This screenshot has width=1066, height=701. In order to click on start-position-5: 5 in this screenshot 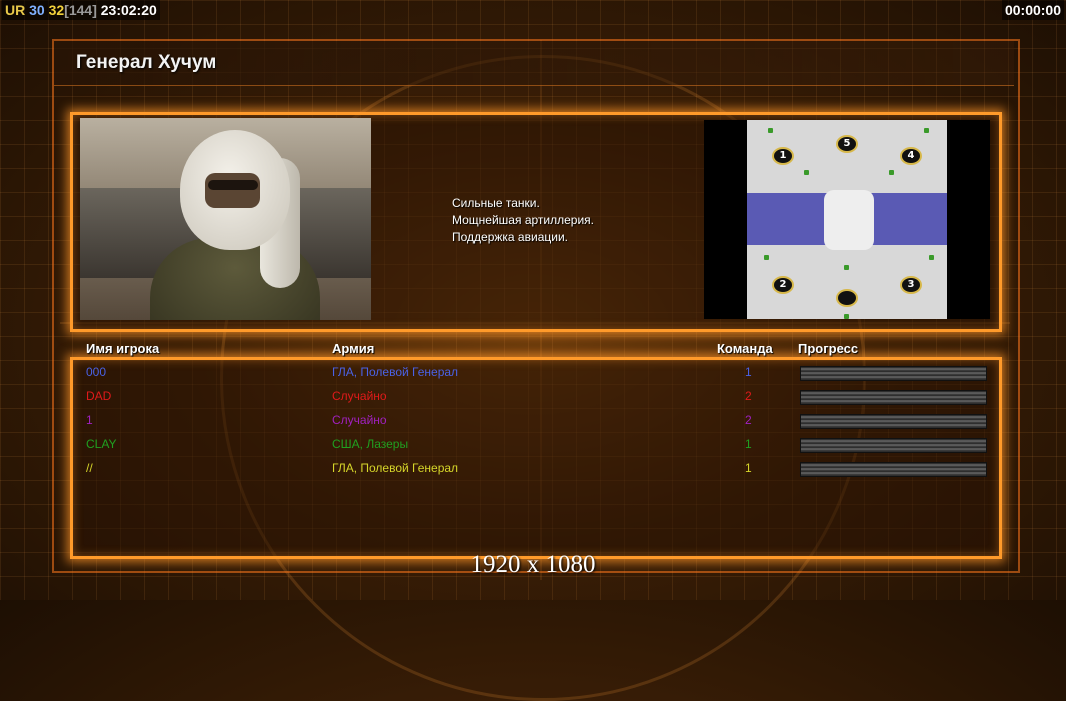, I will do `click(847, 144)`.